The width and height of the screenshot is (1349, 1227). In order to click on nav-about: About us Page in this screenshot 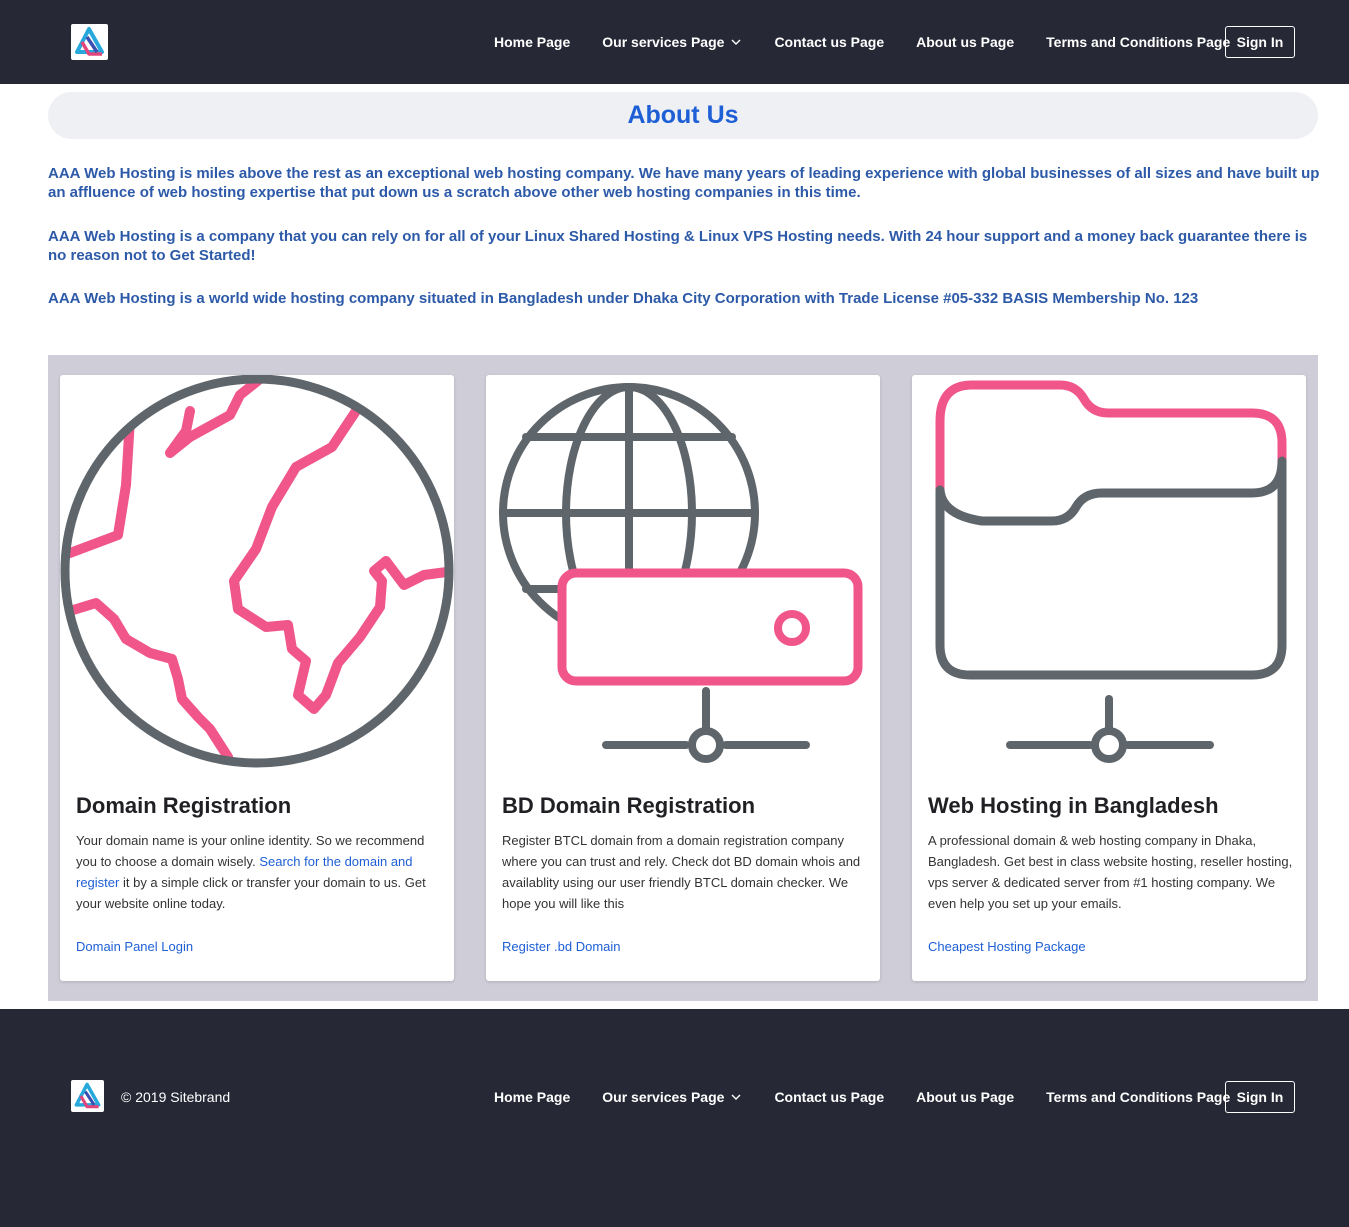, I will do `click(965, 42)`.